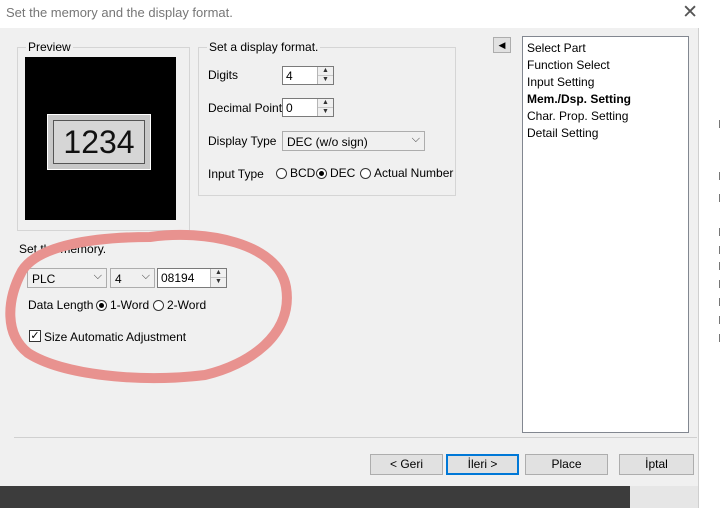 The height and width of the screenshot is (508, 720). I want to click on decimal-point-value: 0, so click(289, 108).